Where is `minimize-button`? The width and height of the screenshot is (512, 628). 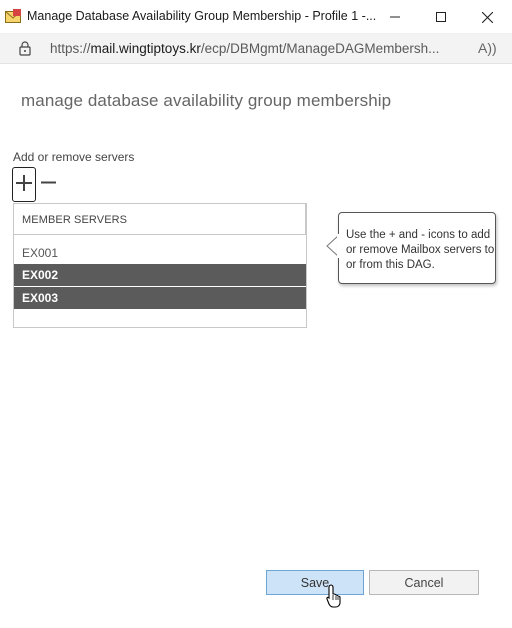 minimize-button is located at coordinates (395, 17).